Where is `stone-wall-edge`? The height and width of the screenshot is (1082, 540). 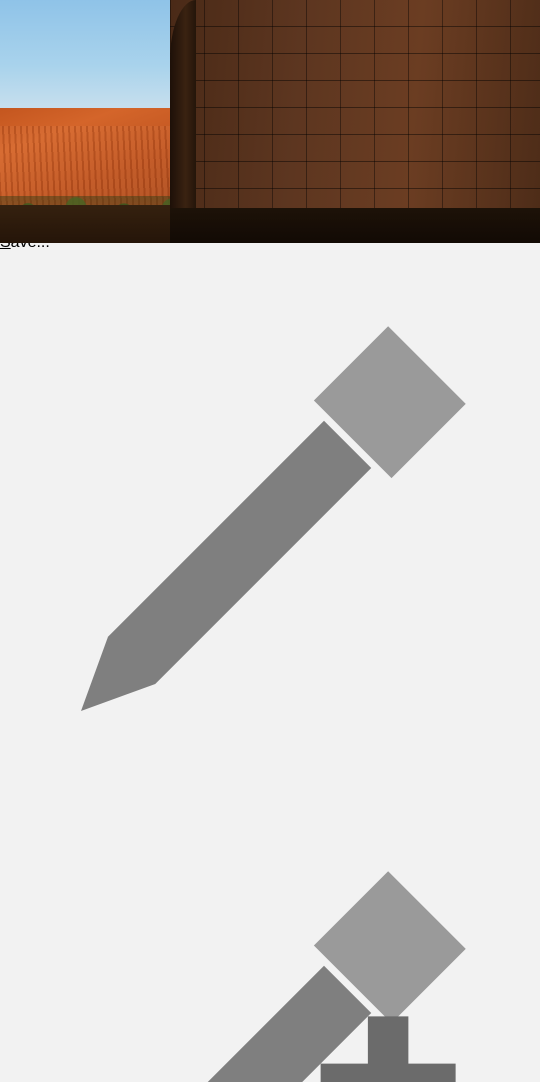 stone-wall-edge is located at coordinates (183, 121).